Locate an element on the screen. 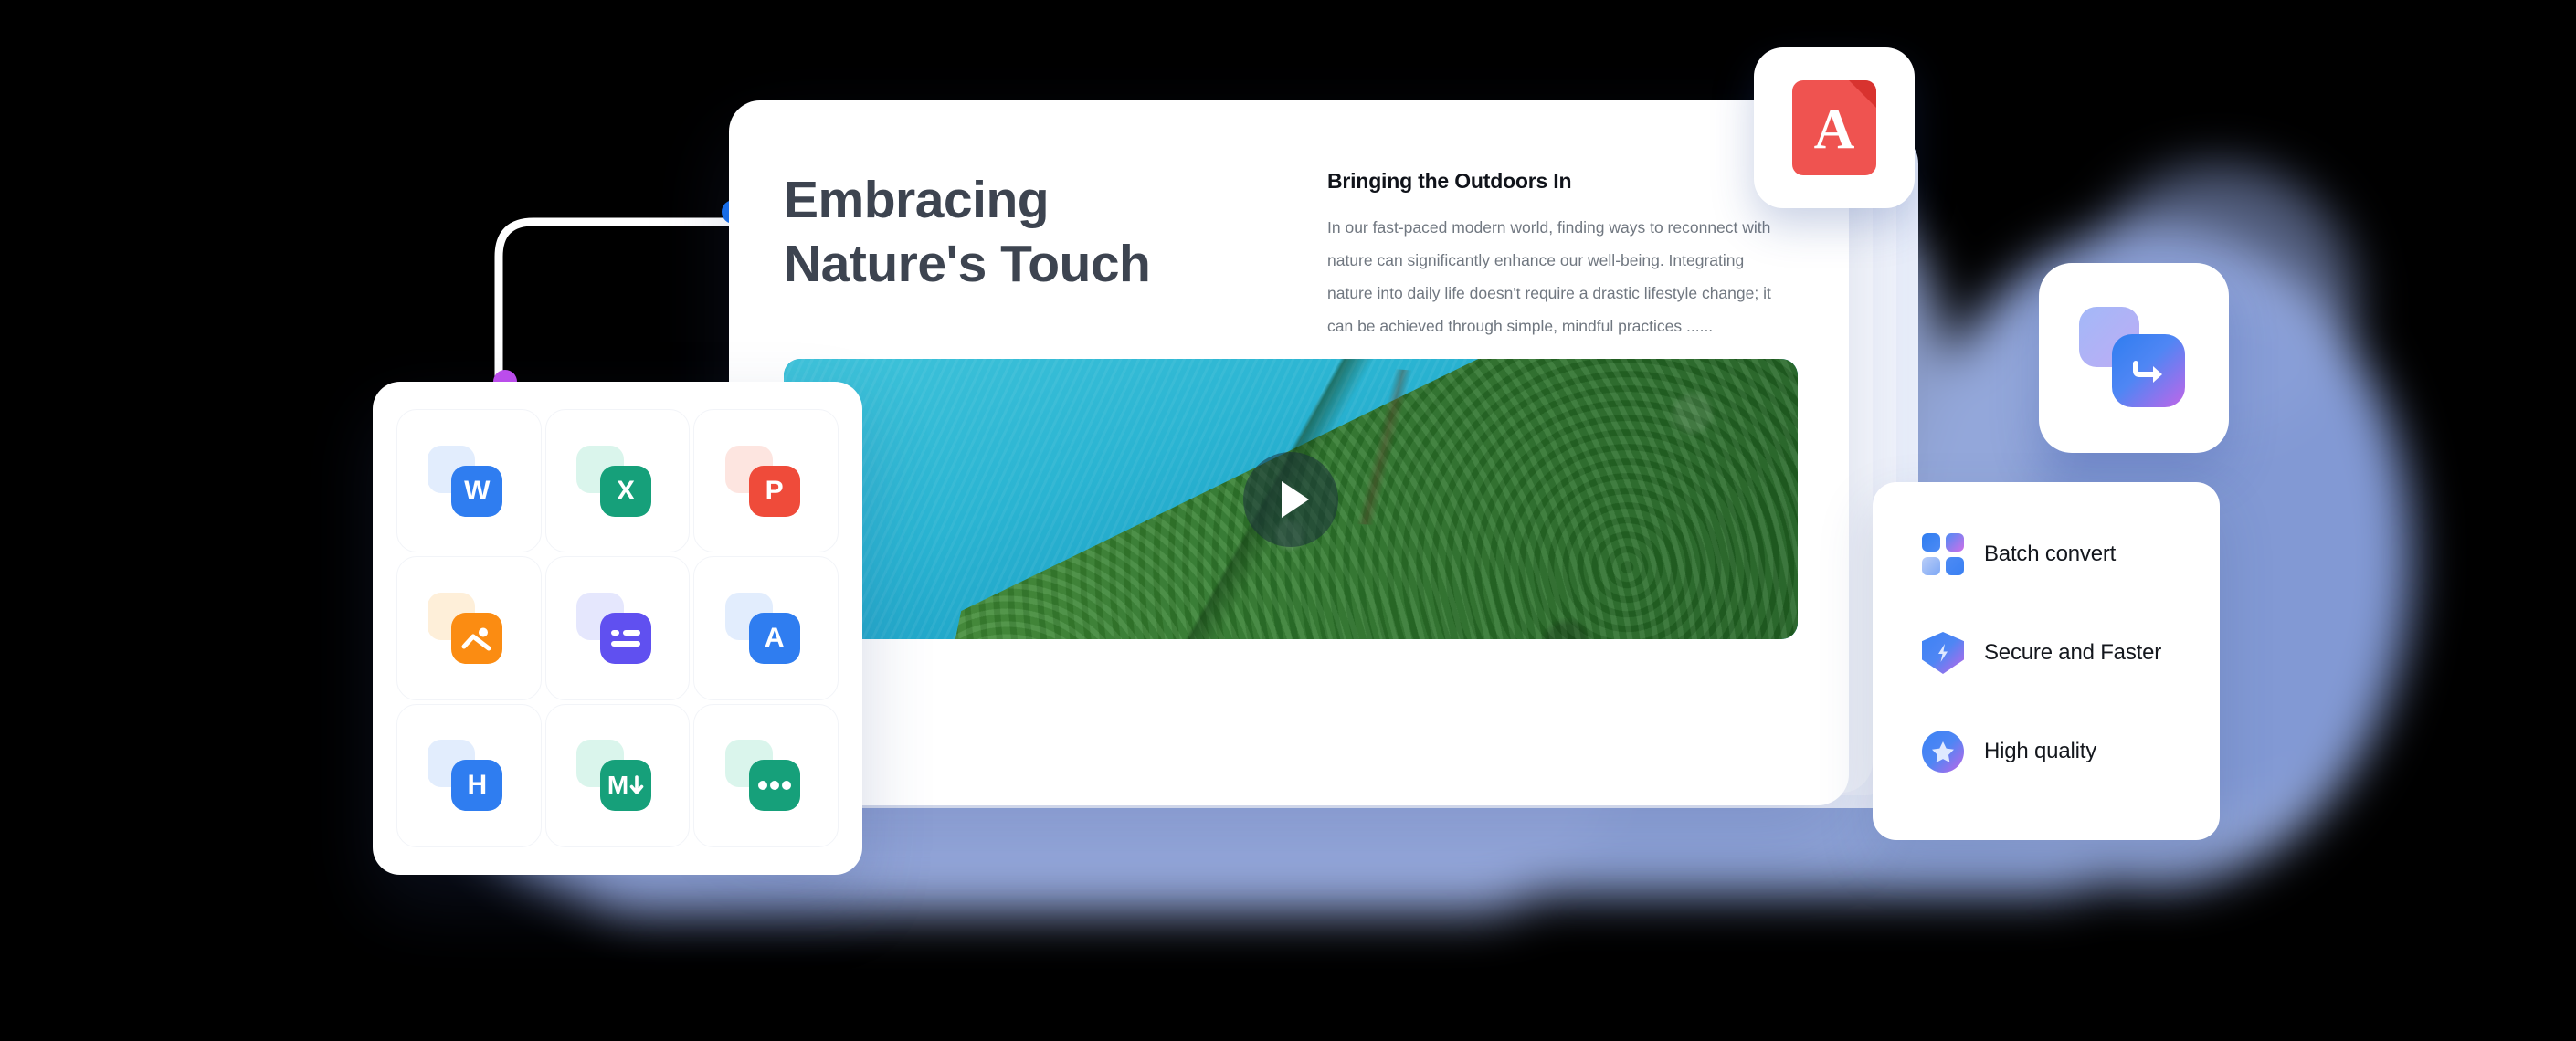  convert-card is located at coordinates (2134, 358).